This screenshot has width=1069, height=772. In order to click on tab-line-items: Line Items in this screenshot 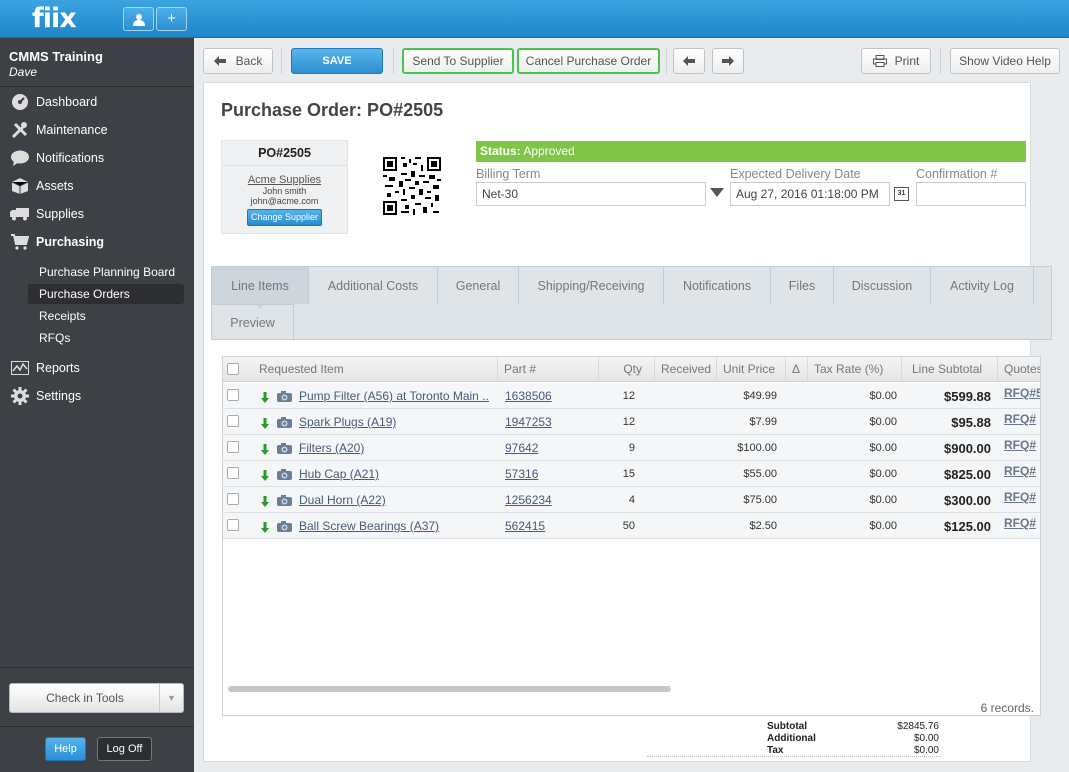, I will do `click(260, 285)`.